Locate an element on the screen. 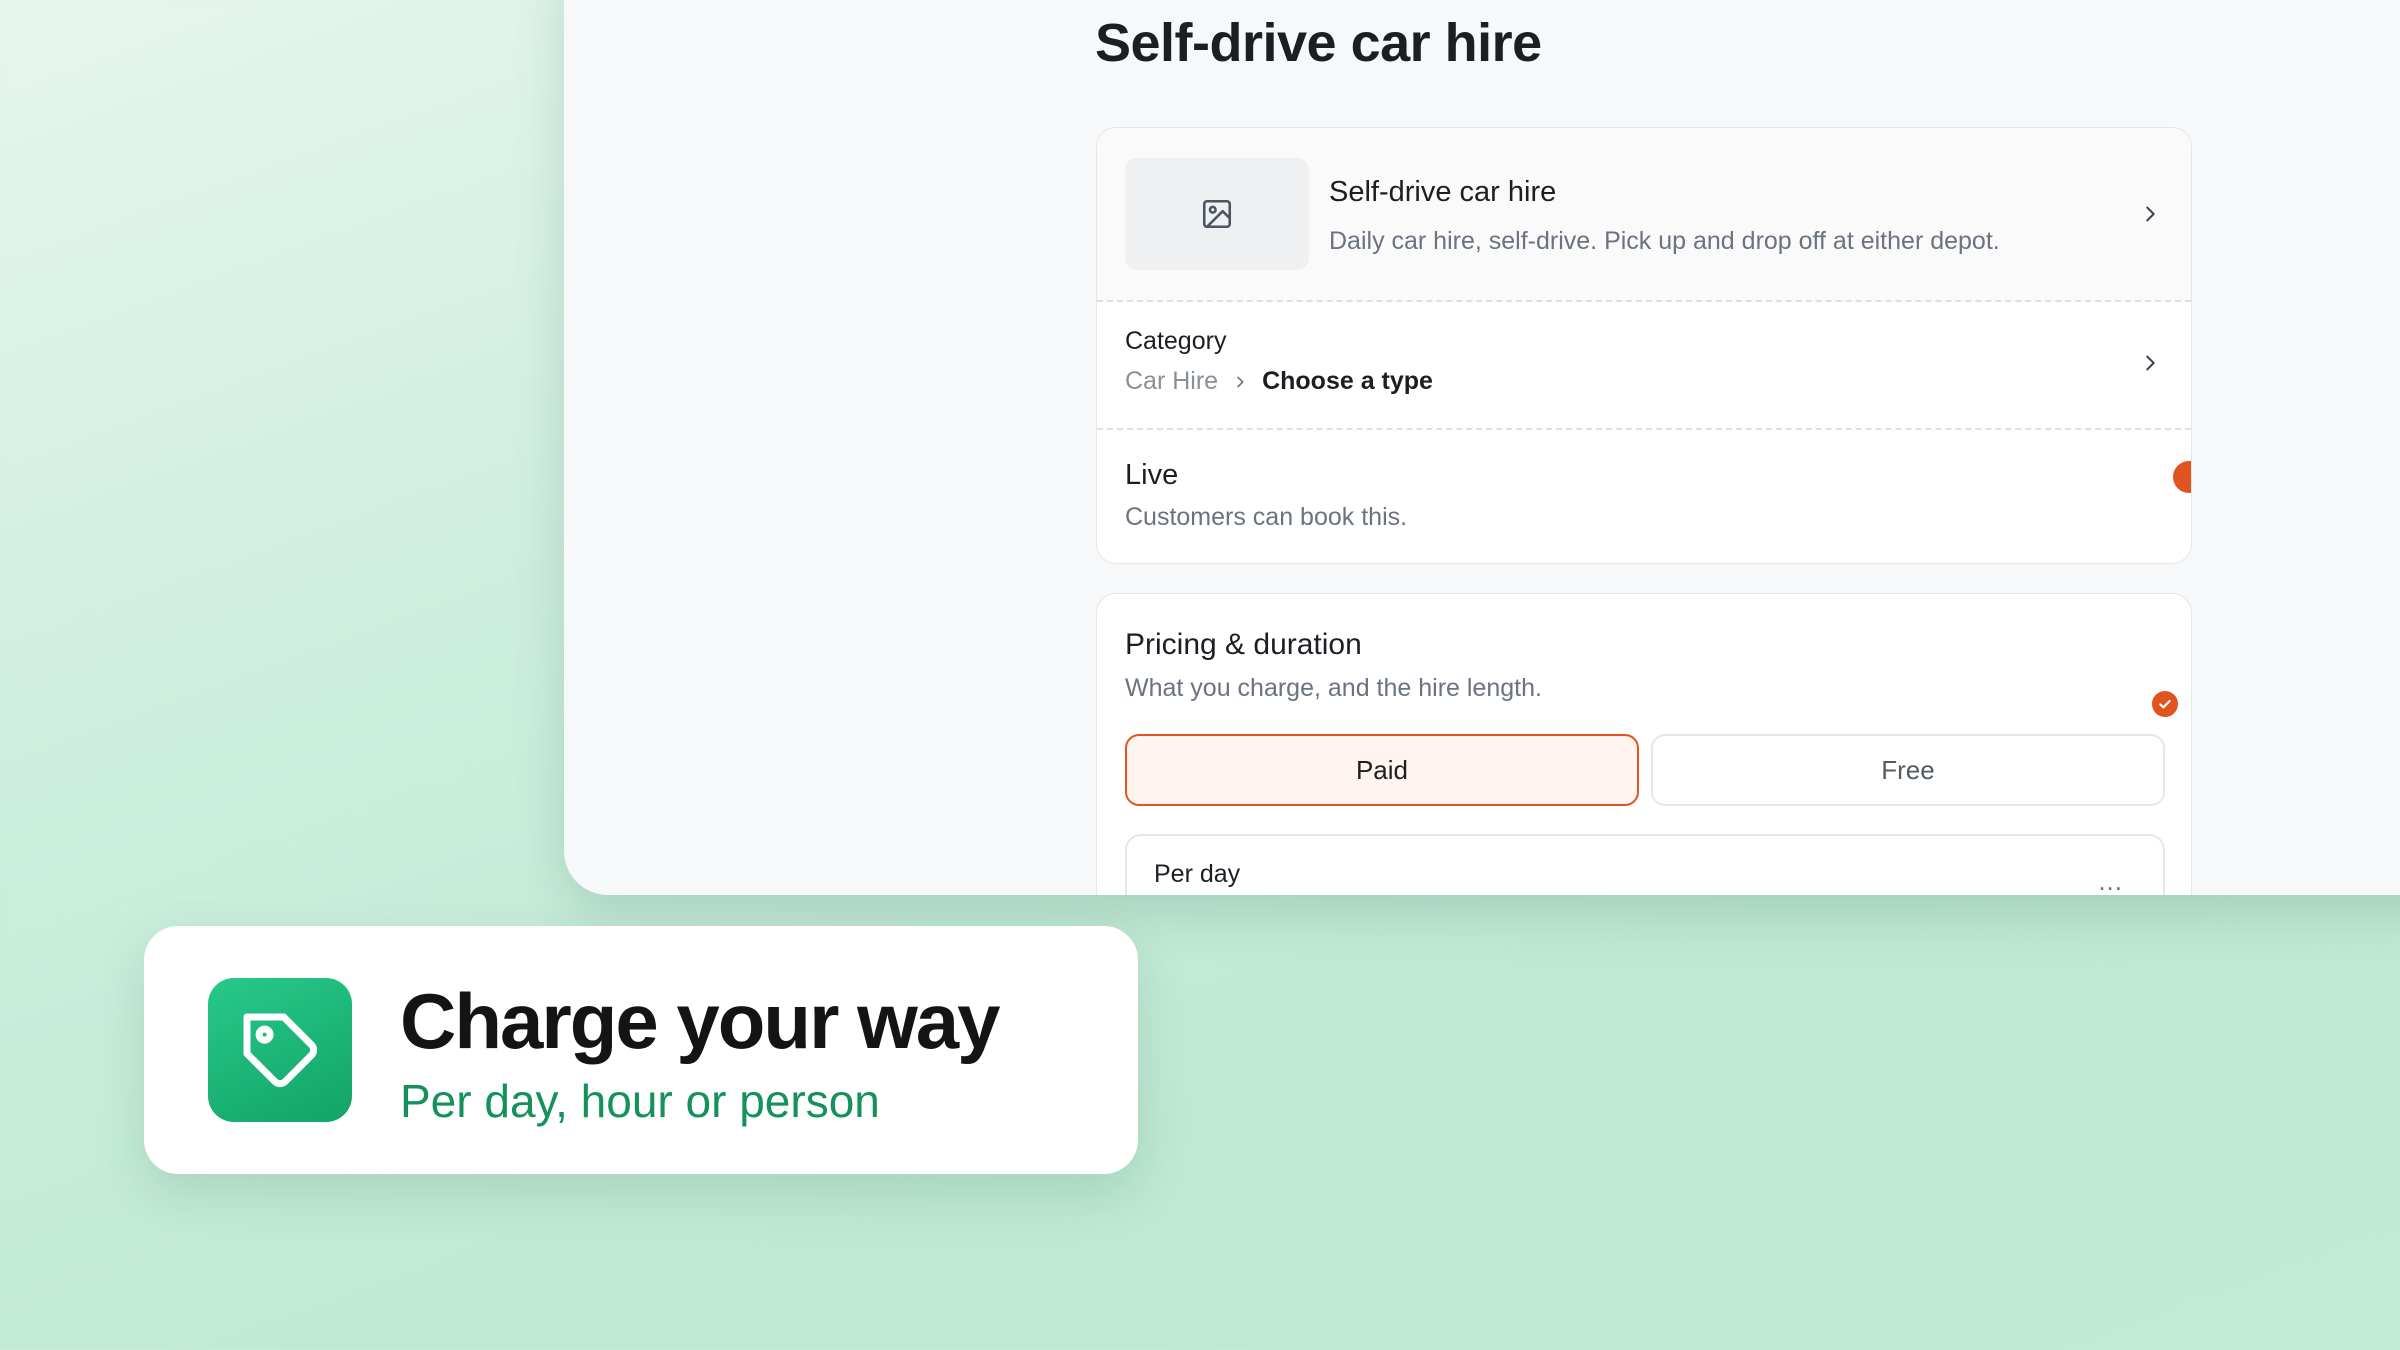  category-parent: Car Hire is located at coordinates (1172, 381).